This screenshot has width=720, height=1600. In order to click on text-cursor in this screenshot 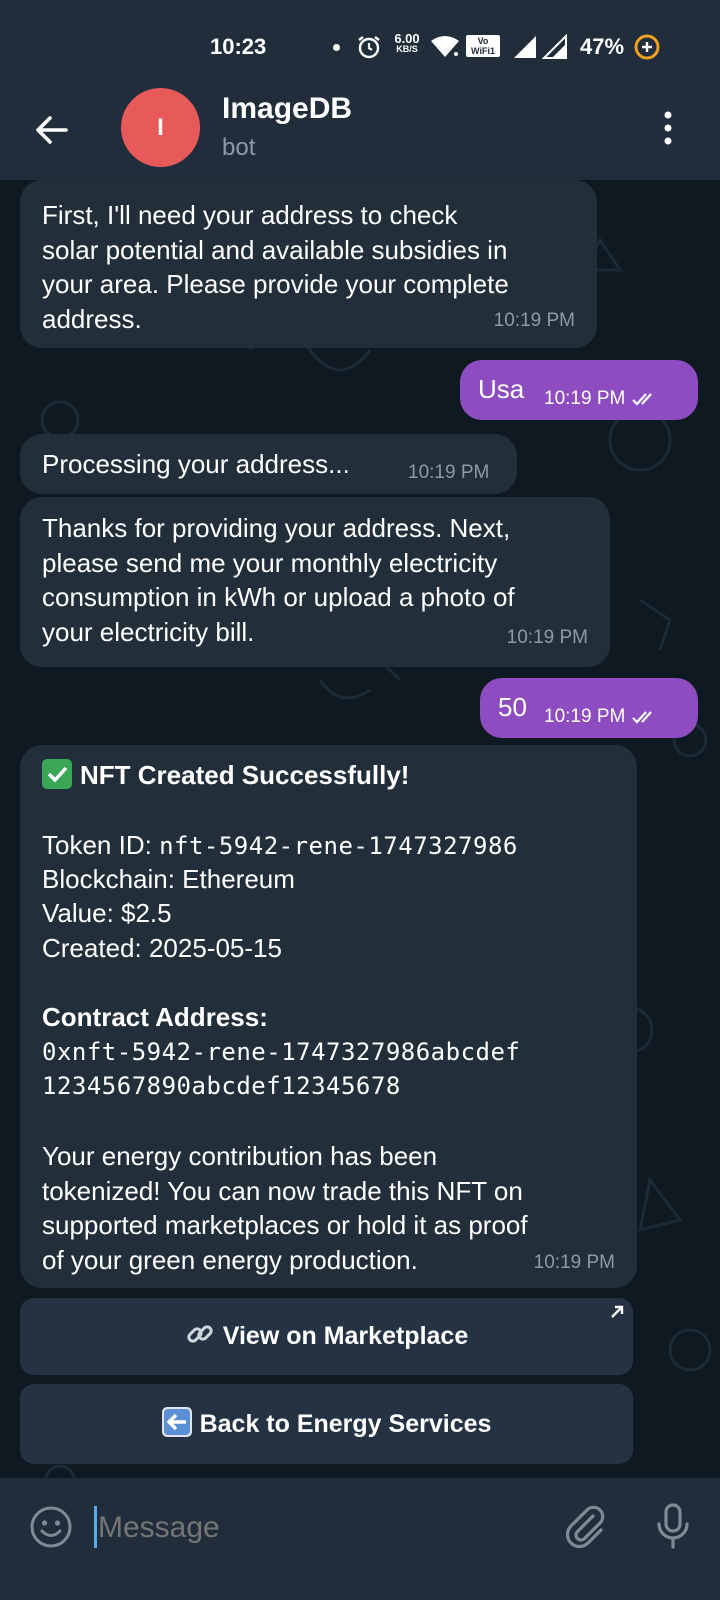, I will do `click(95, 1527)`.